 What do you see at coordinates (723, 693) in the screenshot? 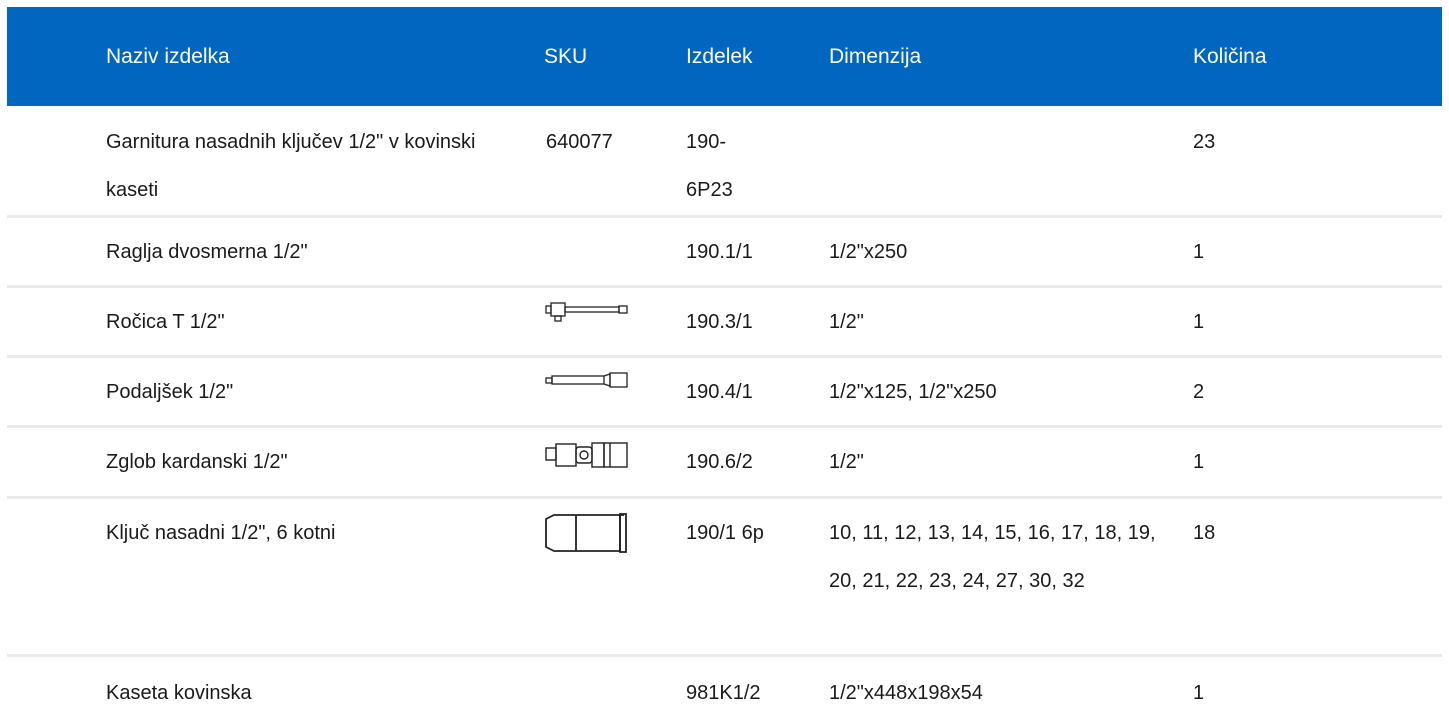
I see `row-izdelek: 981K1/2` at bounding box center [723, 693].